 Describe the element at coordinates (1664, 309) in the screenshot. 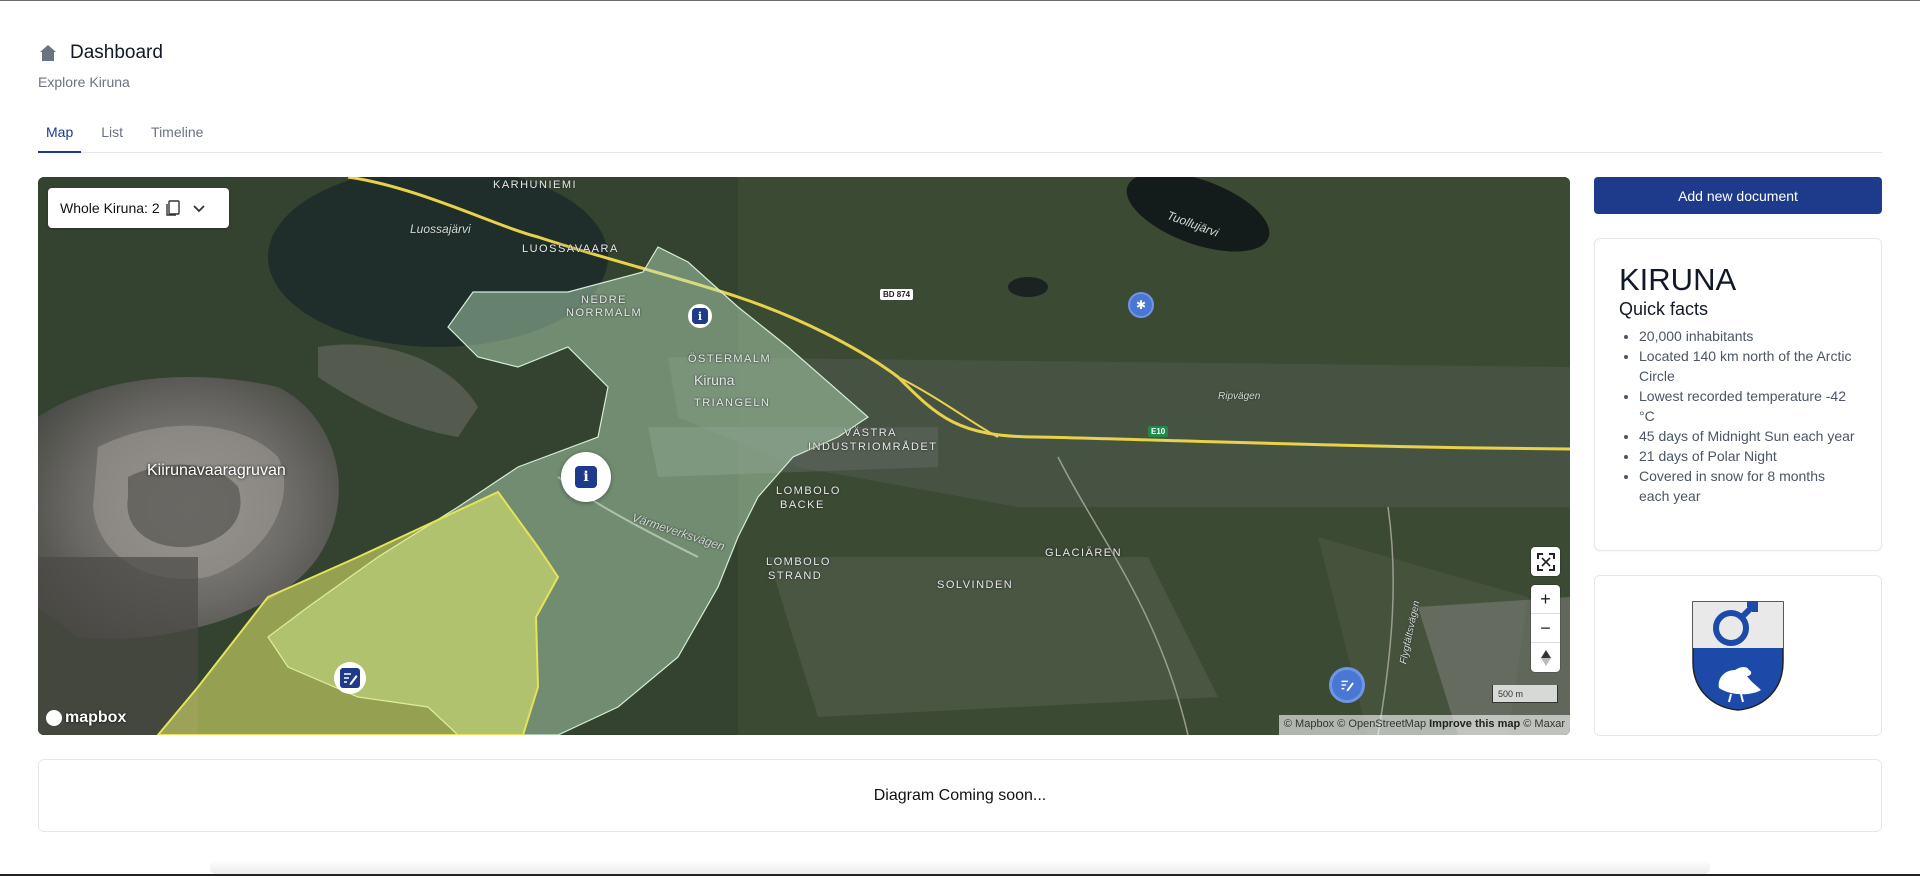

I see `facts-subtitle: Quick facts` at that location.